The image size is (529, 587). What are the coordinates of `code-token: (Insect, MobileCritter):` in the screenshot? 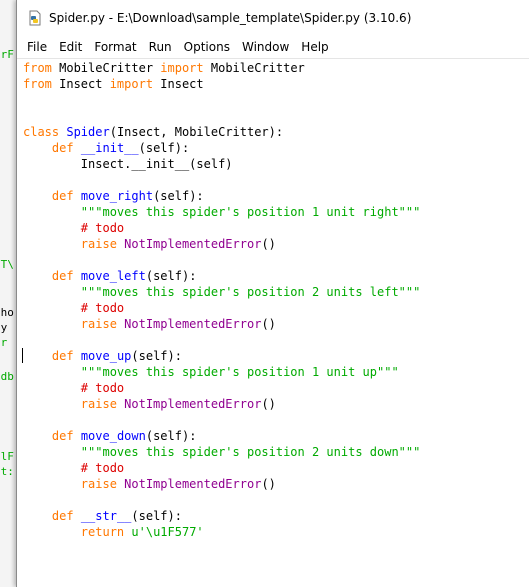 It's located at (196, 132).